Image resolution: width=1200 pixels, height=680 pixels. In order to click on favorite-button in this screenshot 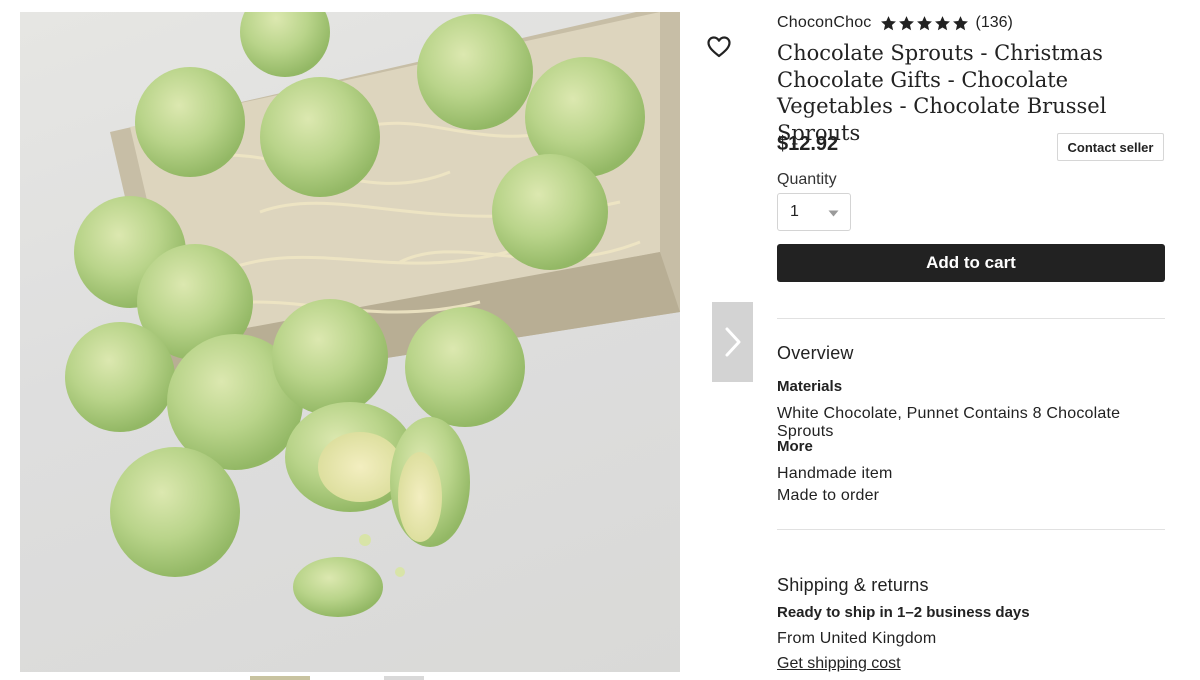, I will do `click(719, 47)`.